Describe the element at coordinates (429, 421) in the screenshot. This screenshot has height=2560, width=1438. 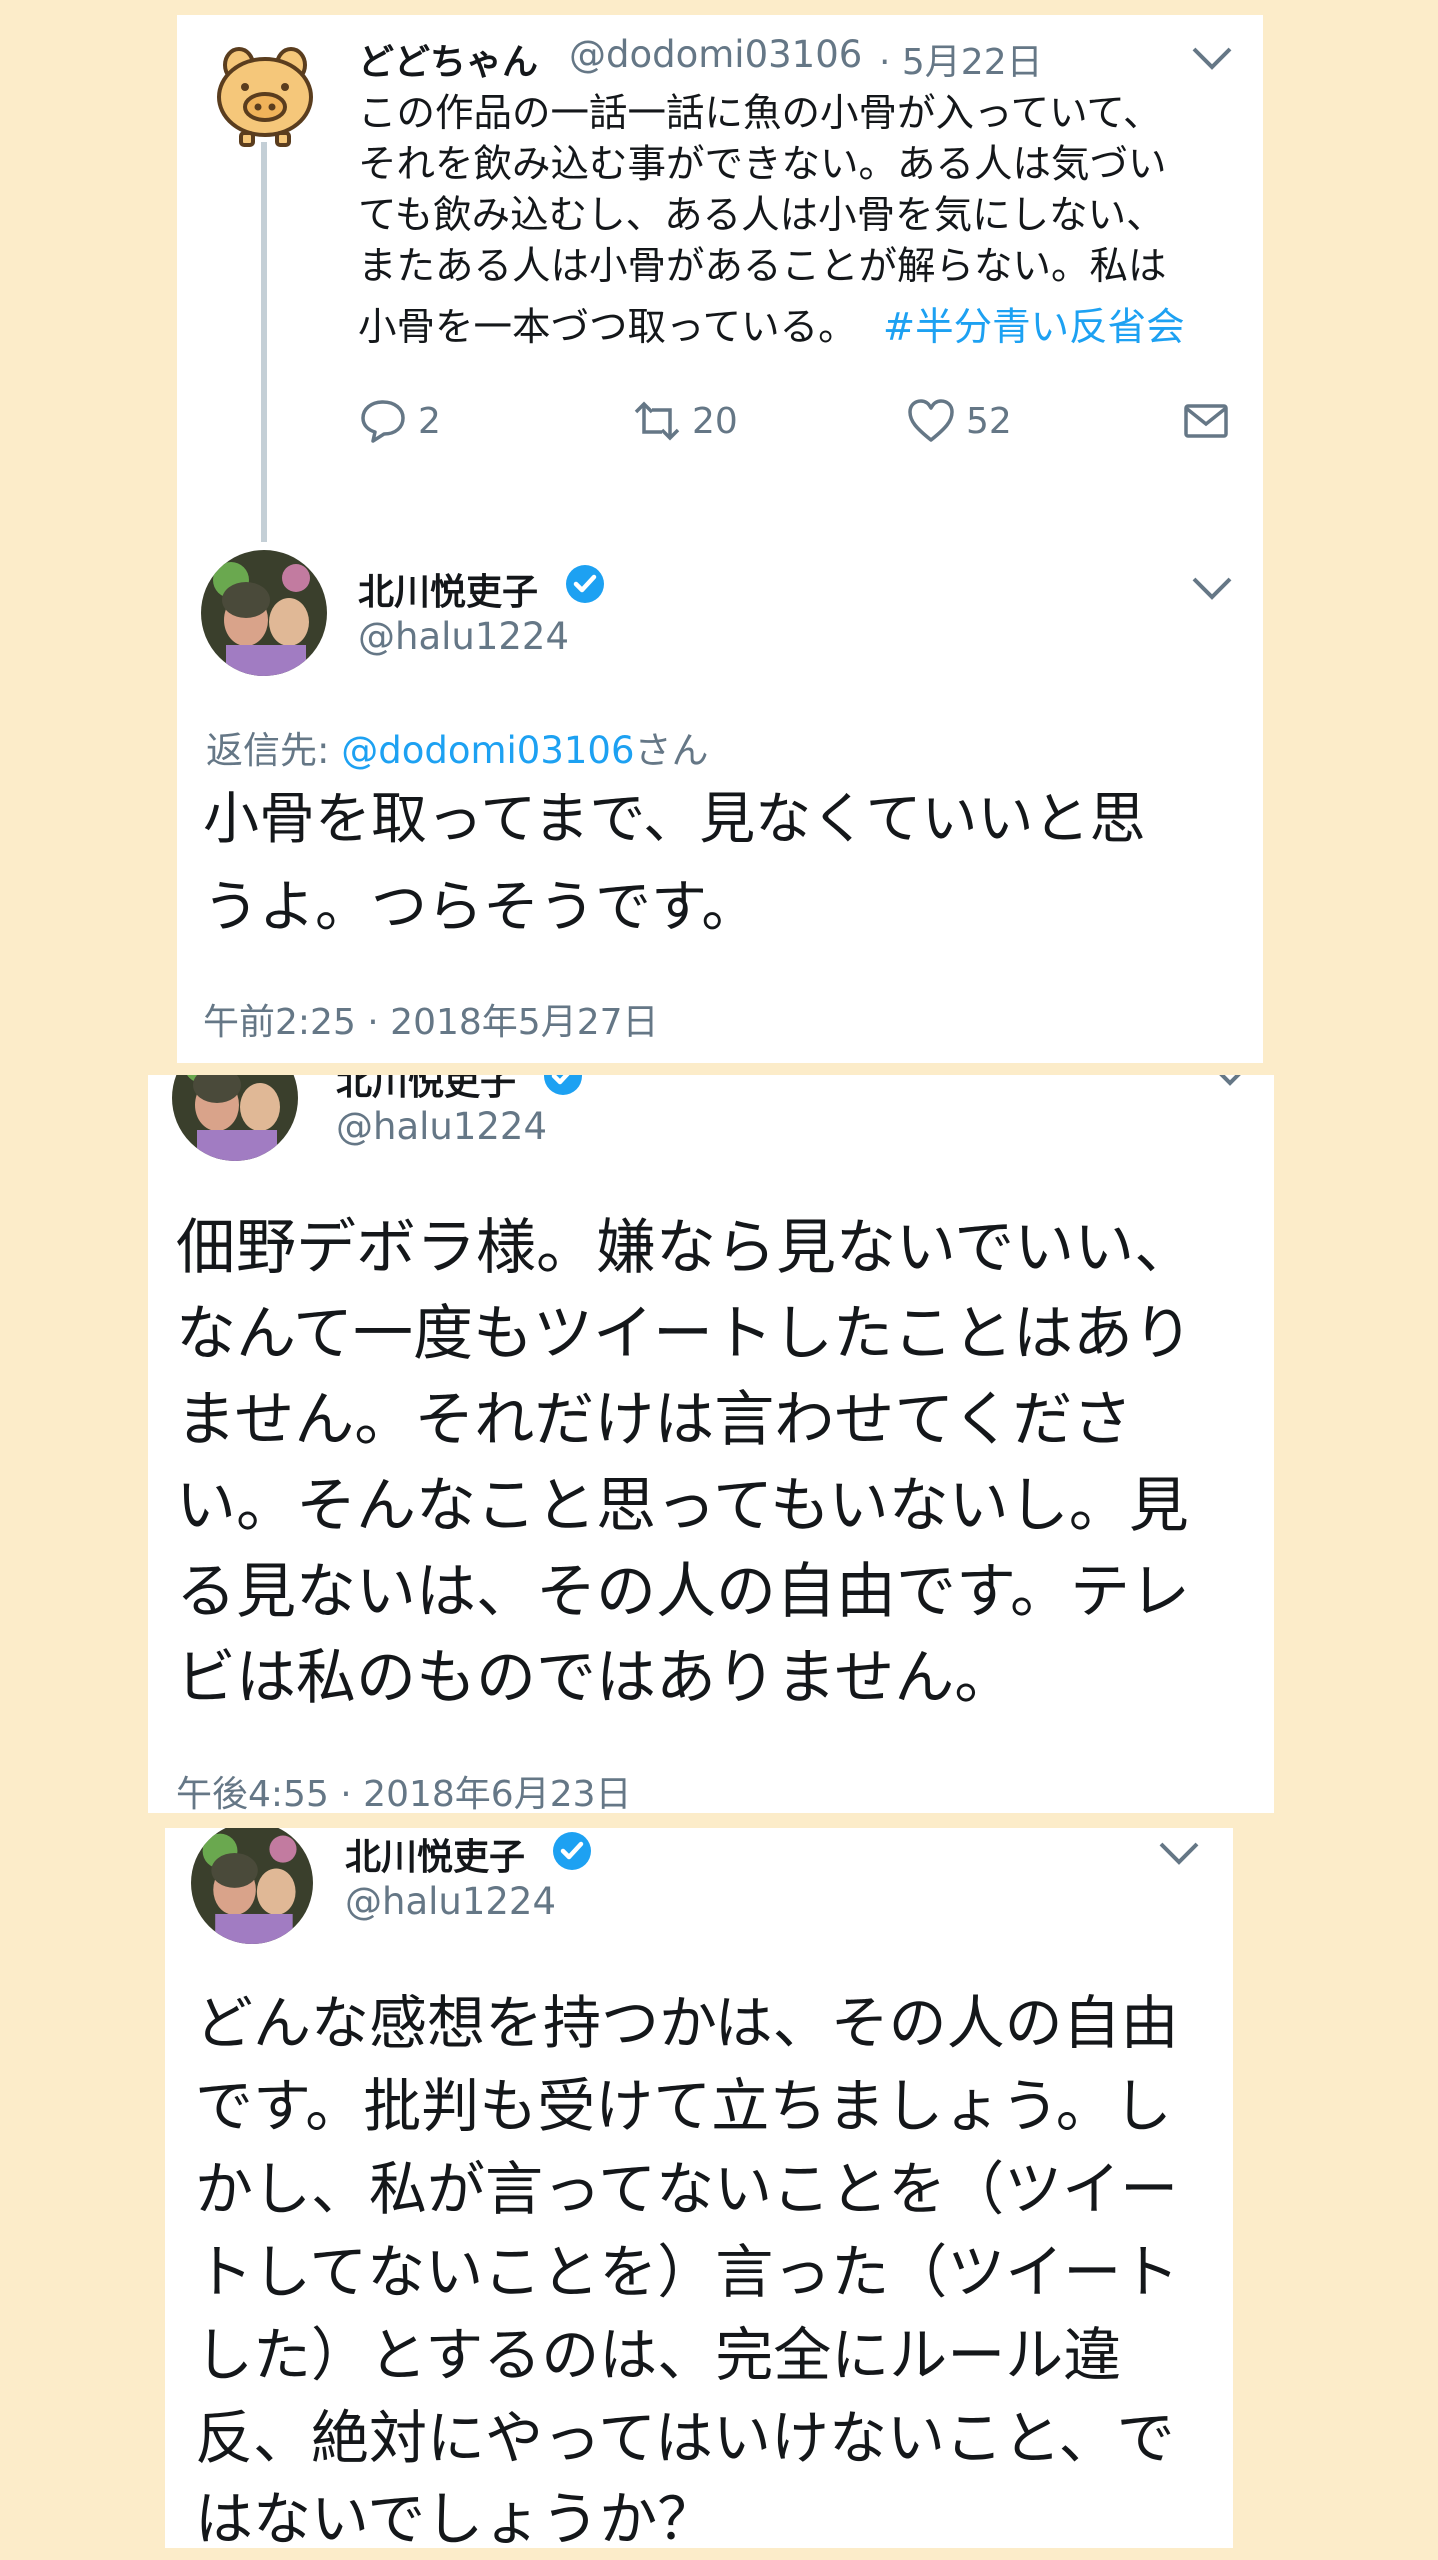
I see `reply-count: 2` at that location.